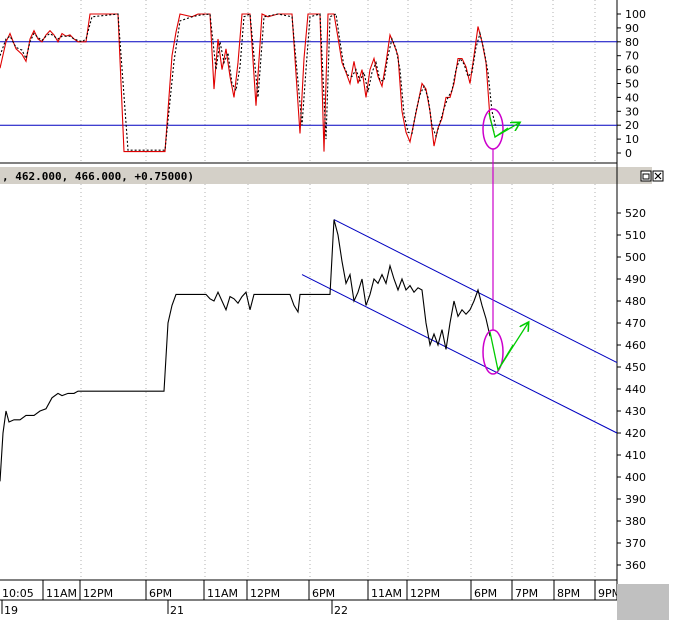 The image size is (691, 625). Describe the element at coordinates (635, 14) in the screenshot. I see `osc-ytick-label: 100` at that location.